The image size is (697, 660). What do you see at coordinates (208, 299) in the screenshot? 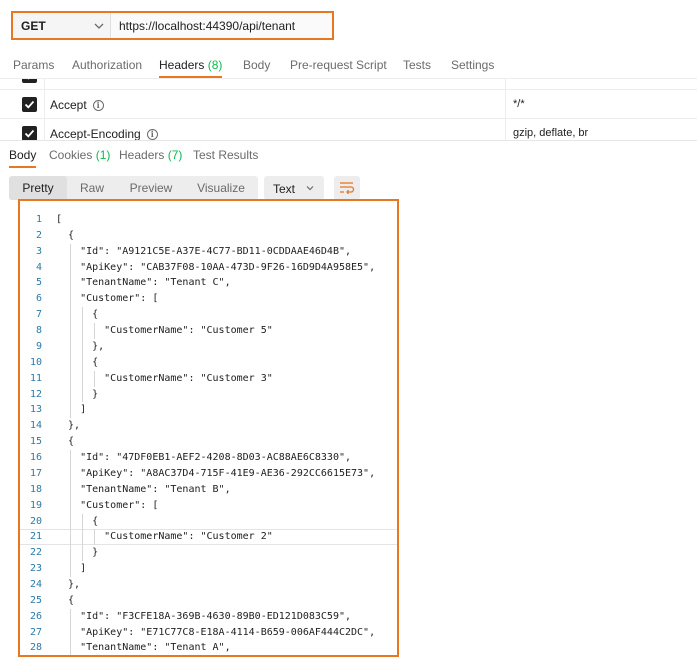
I see `code-line: 6 "Customer": [` at bounding box center [208, 299].